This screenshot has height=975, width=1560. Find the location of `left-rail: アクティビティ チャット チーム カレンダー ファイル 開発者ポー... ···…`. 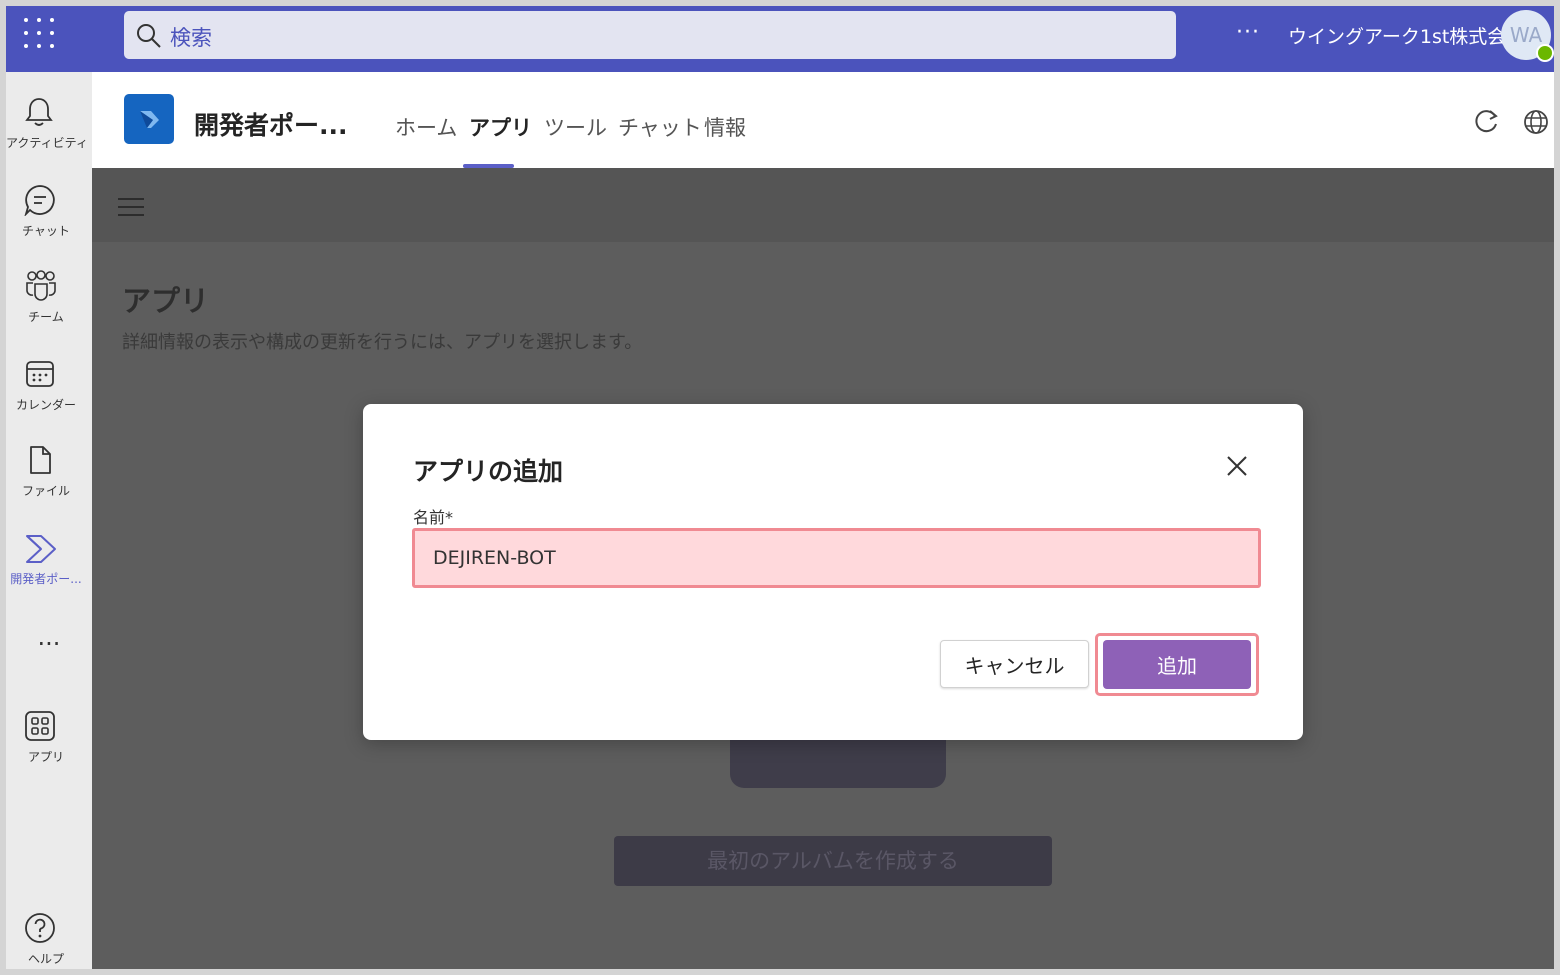

left-rail: アクティビティ チャット チーム カレンダー ファイル 開発者ポー... ···… is located at coordinates (49, 520).